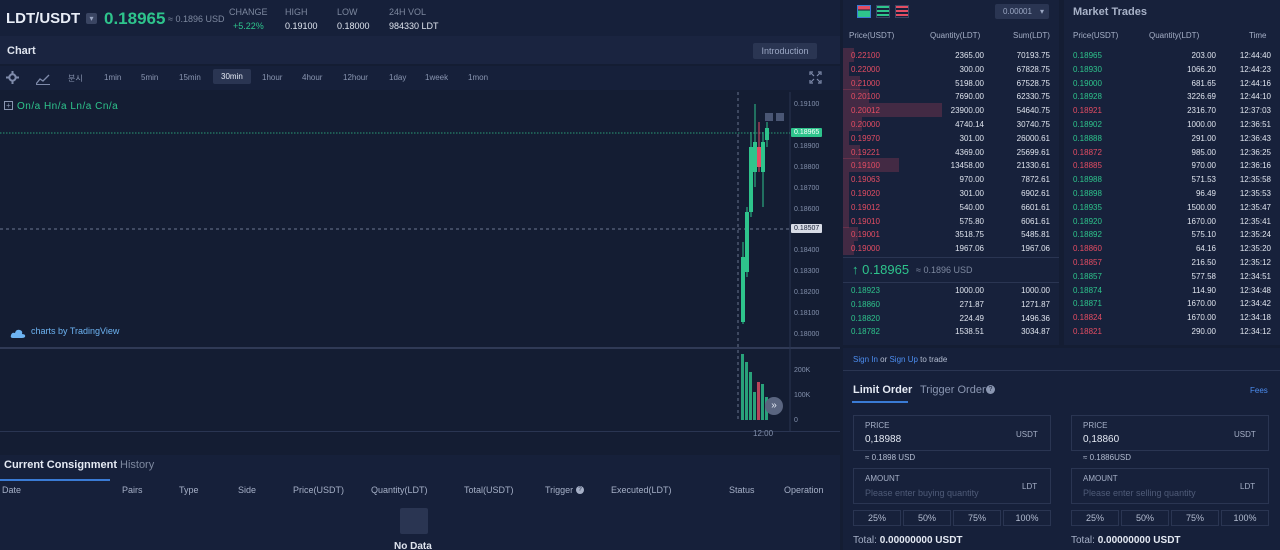  I want to click on ask-row: 0.19020 301.00 6902.61, so click(951, 193).